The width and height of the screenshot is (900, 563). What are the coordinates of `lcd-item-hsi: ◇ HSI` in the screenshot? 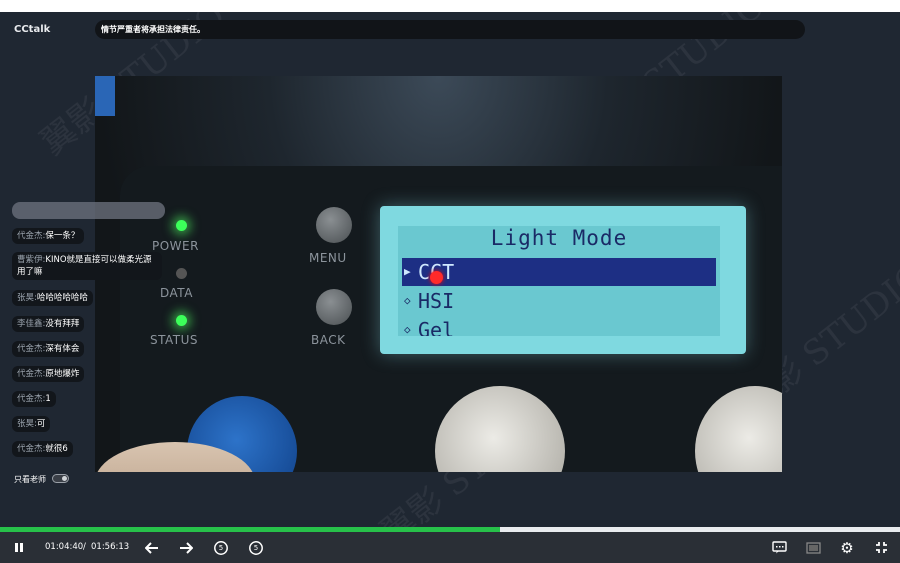 It's located at (429, 301).